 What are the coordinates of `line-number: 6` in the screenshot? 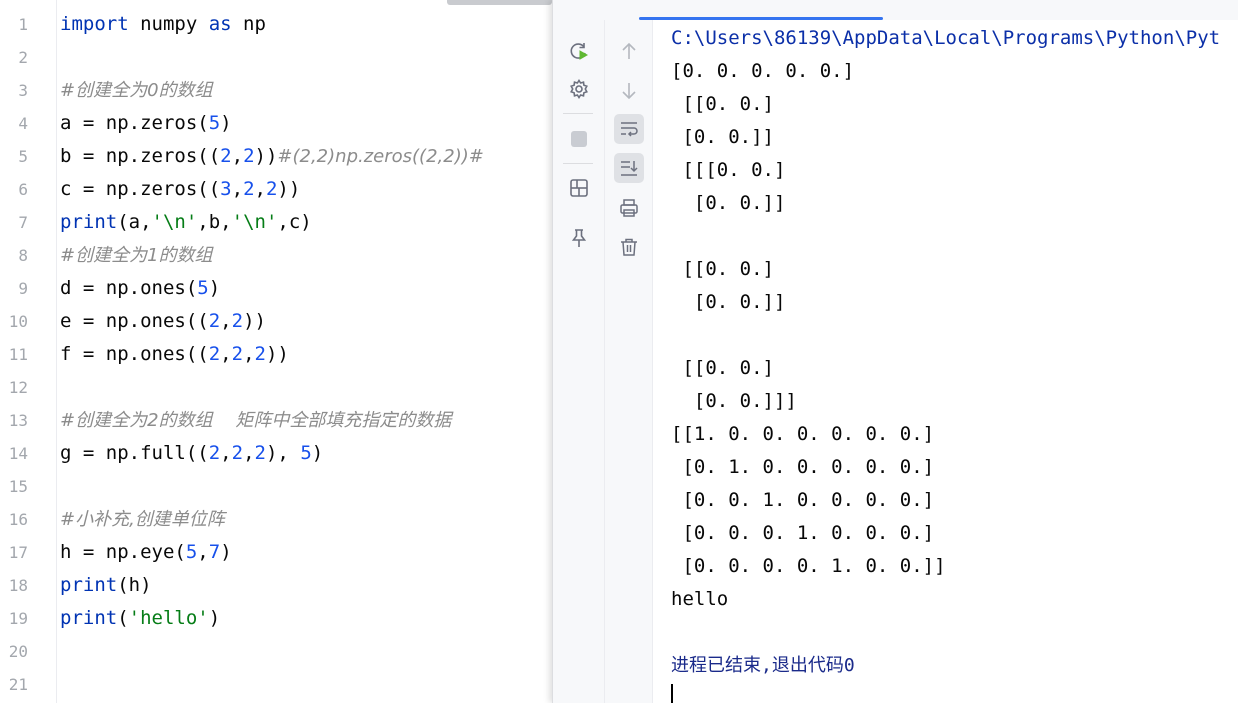 It's located at (23, 189).